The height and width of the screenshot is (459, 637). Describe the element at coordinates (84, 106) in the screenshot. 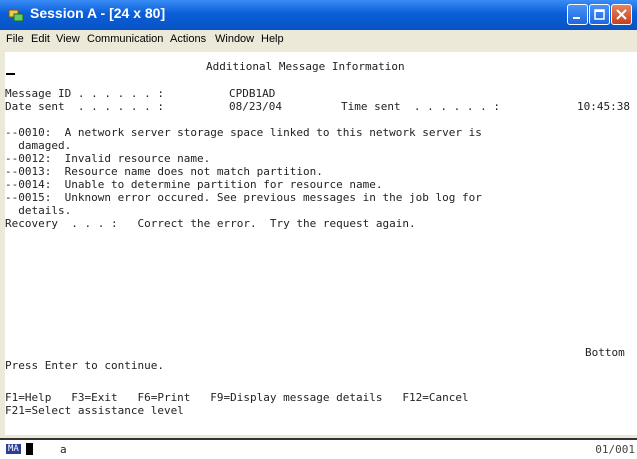

I see `date-sent-label: Date sent . . . . . . :` at that location.